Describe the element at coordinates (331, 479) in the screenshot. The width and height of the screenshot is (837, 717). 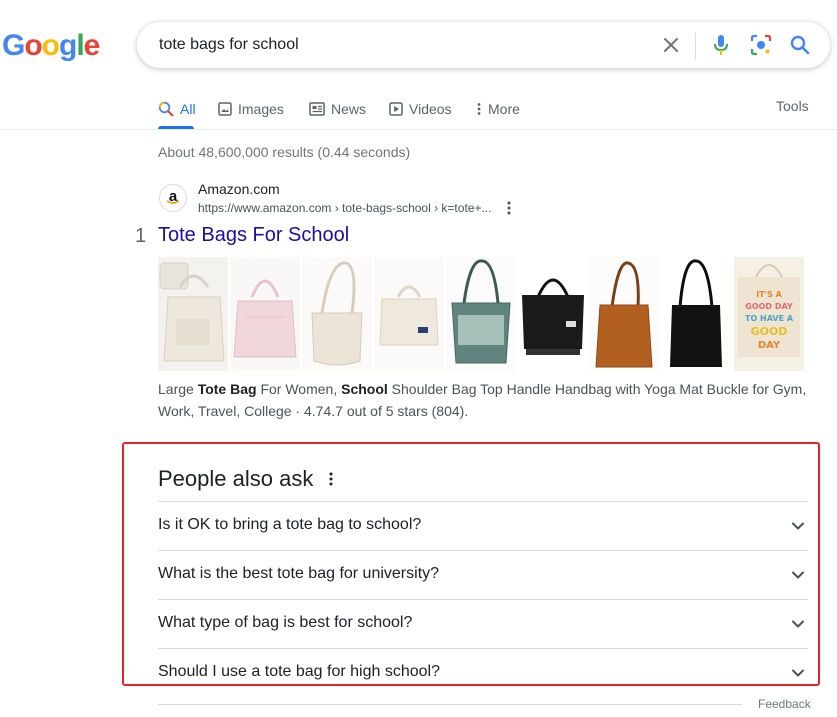
I see `paa-menu-icon` at that location.